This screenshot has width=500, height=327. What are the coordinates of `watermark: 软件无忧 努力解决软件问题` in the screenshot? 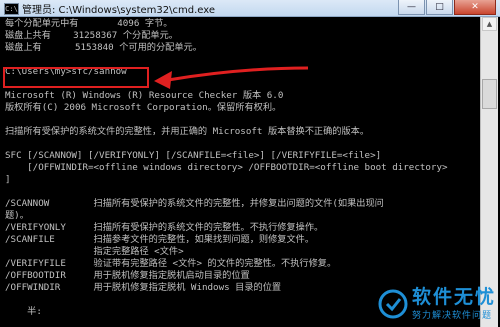 It's located at (437, 303).